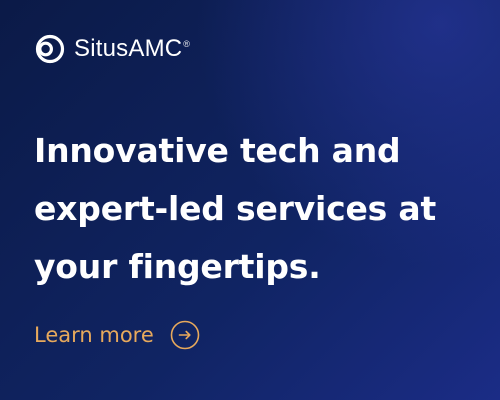 The height and width of the screenshot is (400, 500). What do you see at coordinates (235, 208) in the screenshot?
I see `headline-line-2: expert-led services at` at bounding box center [235, 208].